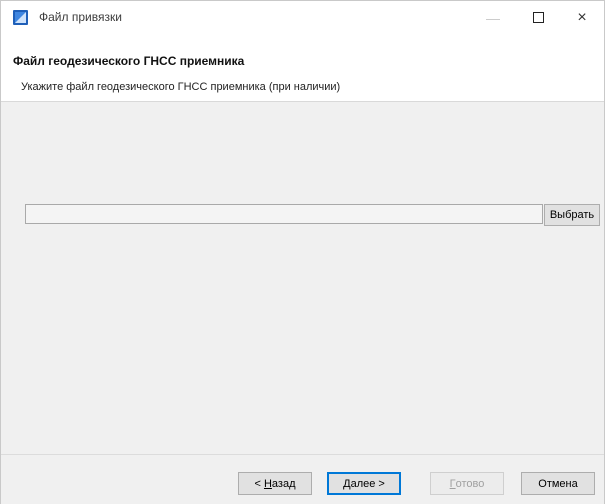 The height and width of the screenshot is (504, 605). I want to click on file-path-input, so click(284, 214).